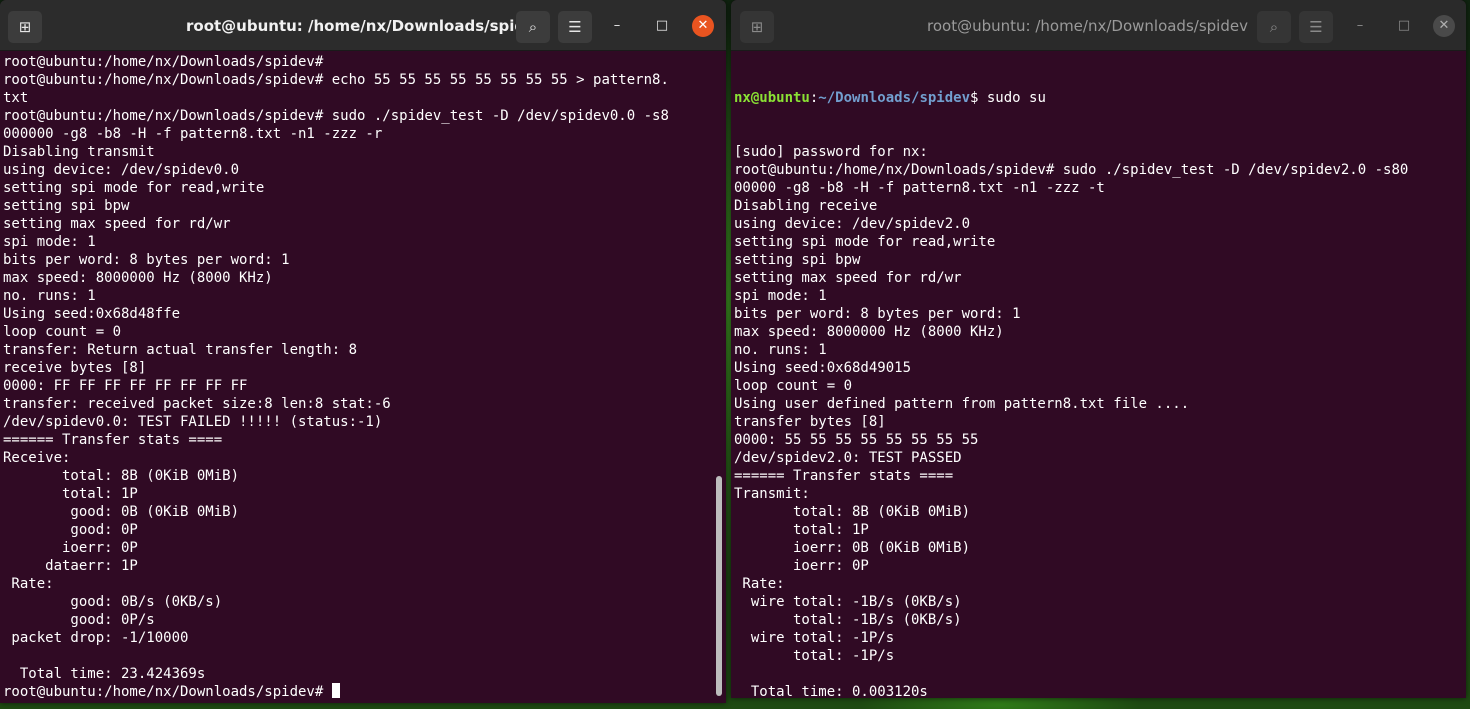 This screenshot has width=1470, height=709. I want to click on window-title: root@ubuntu: /home/nx/Downloads/spidev, so click(1087, 26).